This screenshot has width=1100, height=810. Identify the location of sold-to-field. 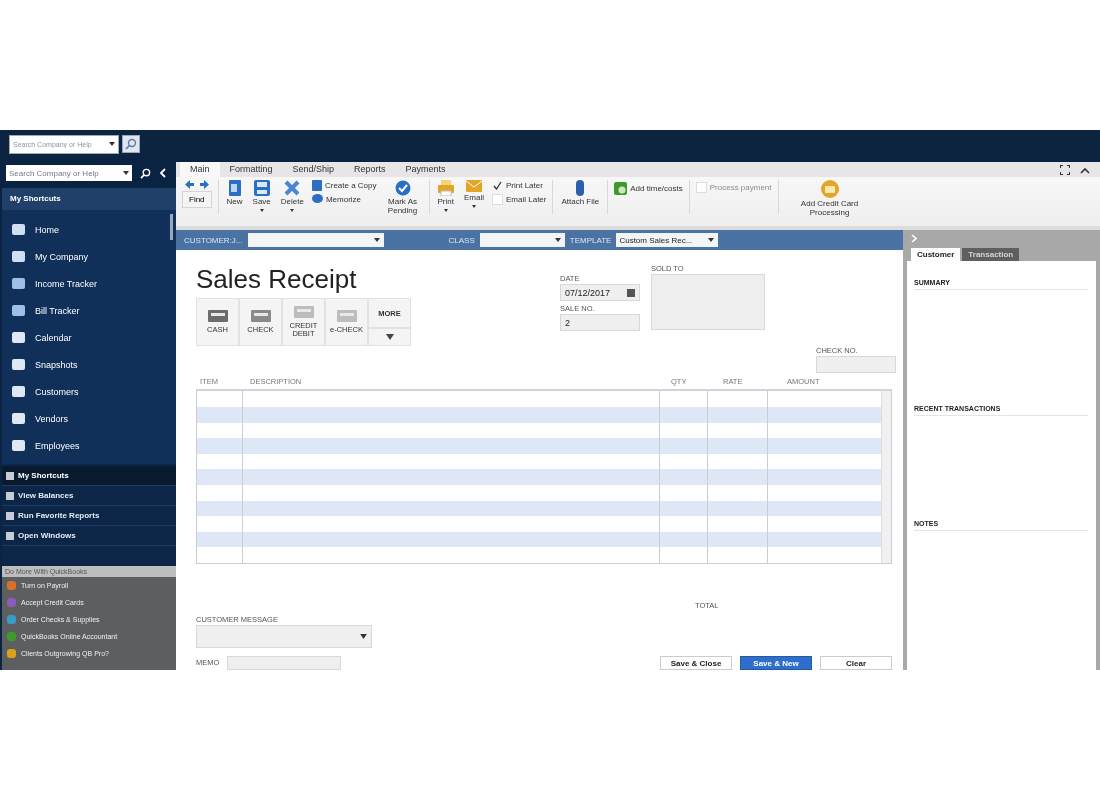
(708, 302).